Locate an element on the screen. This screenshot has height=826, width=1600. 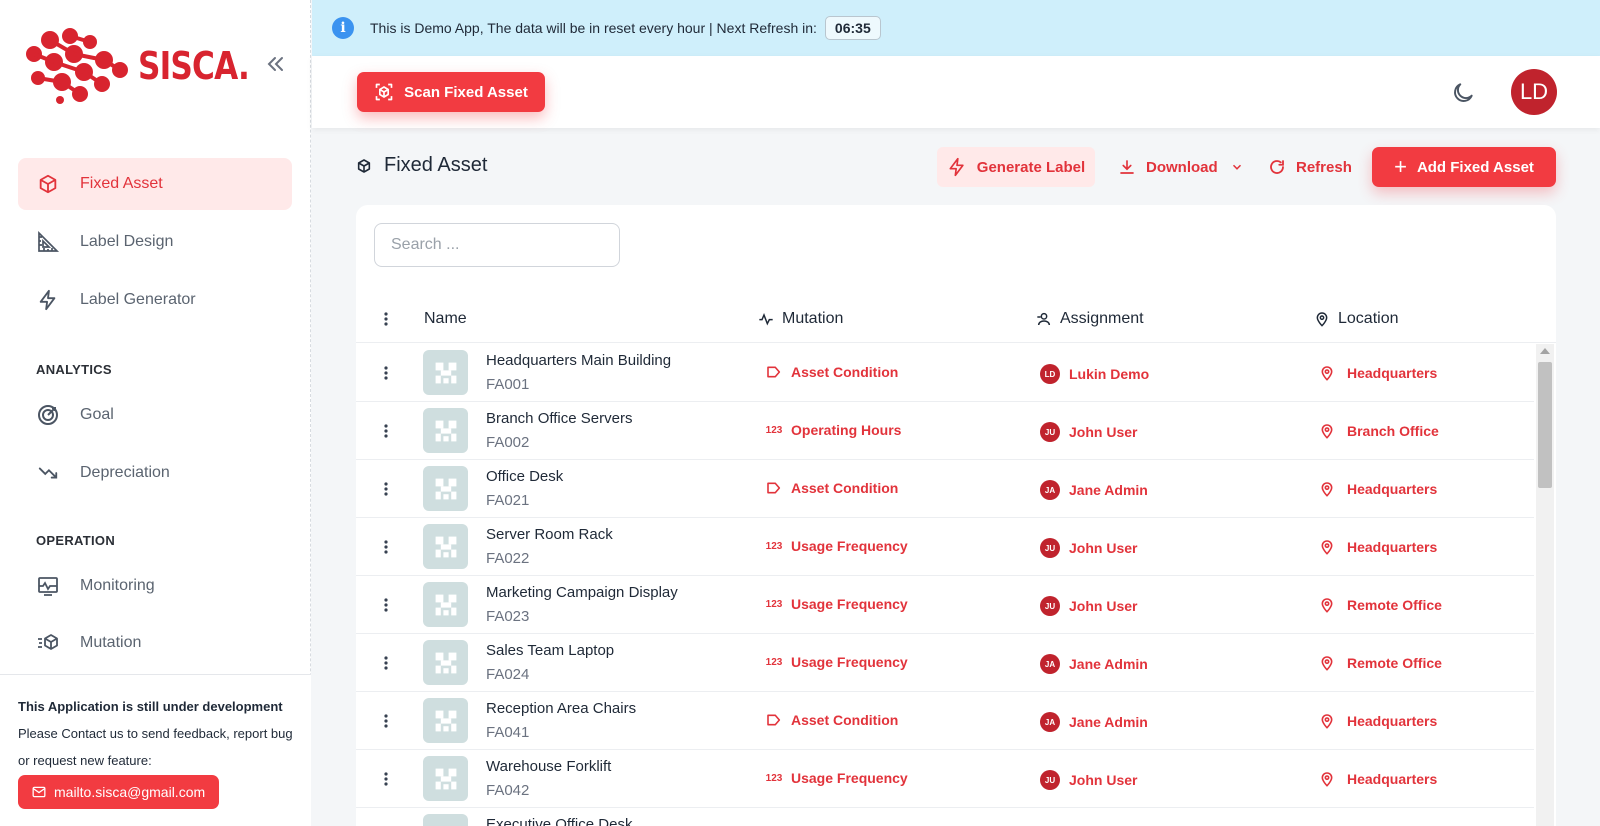
table-row: Executive Office Desk is located at coordinates (945, 817).